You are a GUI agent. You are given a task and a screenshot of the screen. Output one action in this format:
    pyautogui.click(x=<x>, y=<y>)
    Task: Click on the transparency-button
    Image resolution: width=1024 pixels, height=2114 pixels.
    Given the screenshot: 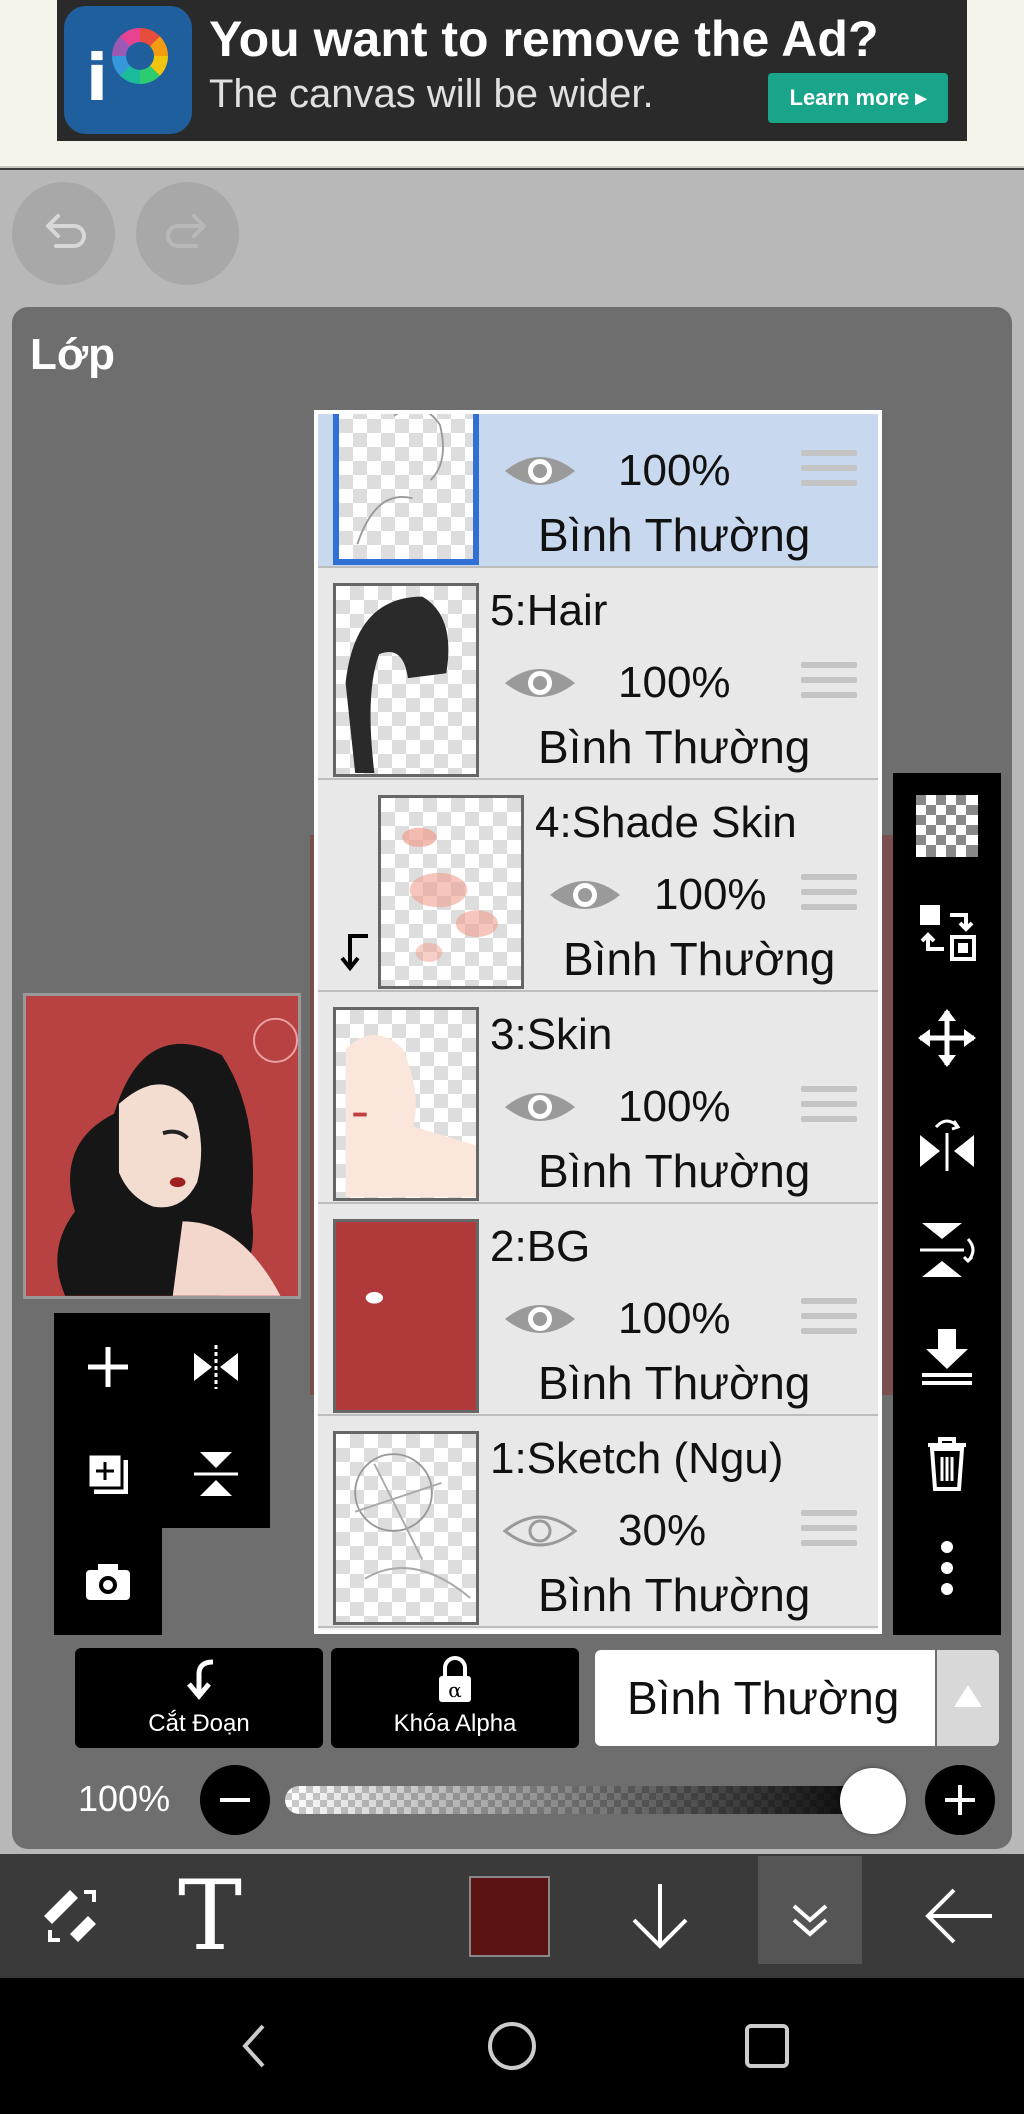 What is the action you would take?
    pyautogui.click(x=947, y=826)
    